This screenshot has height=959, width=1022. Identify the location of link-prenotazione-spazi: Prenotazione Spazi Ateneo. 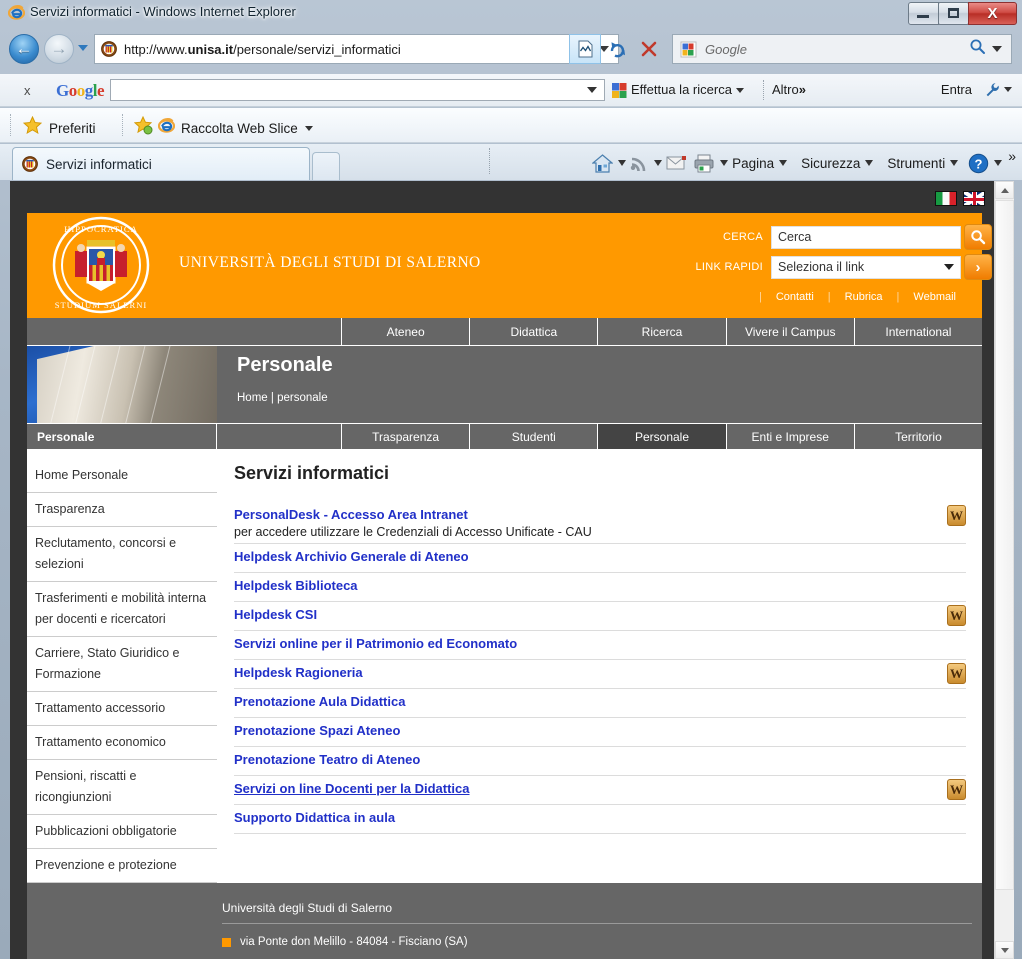
(317, 730).